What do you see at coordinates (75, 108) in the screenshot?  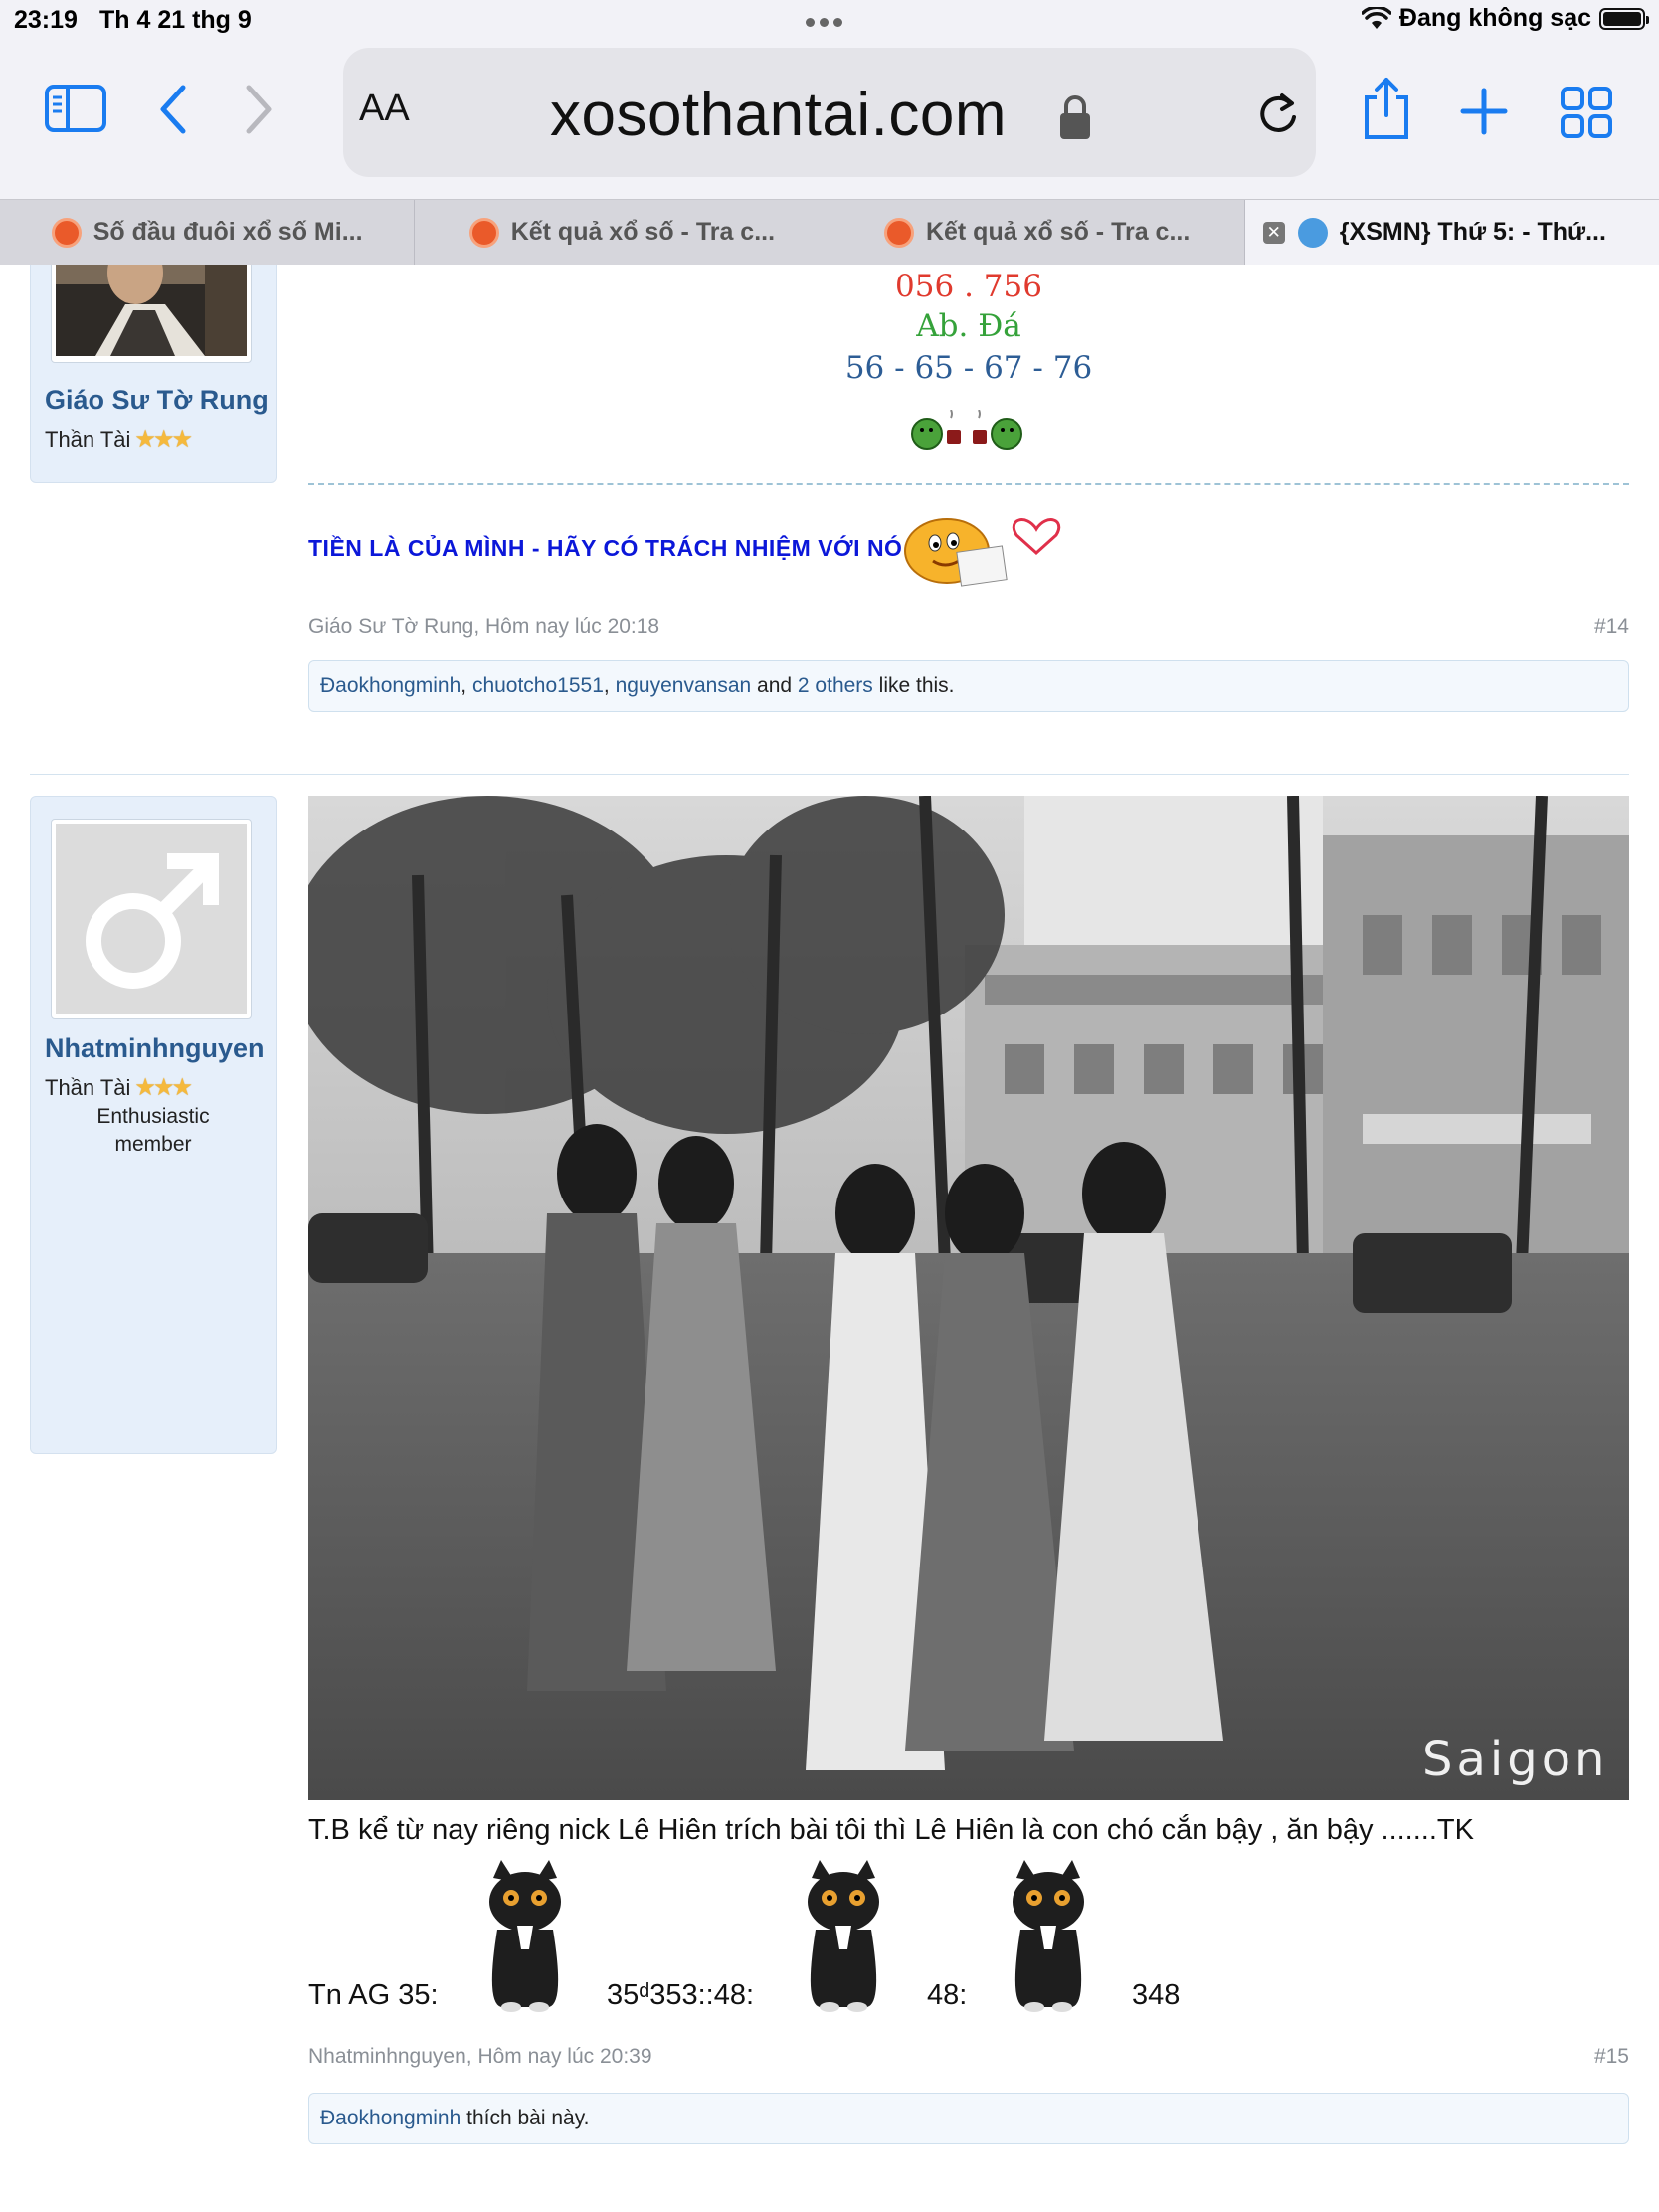 I see `sidebar-icon` at bounding box center [75, 108].